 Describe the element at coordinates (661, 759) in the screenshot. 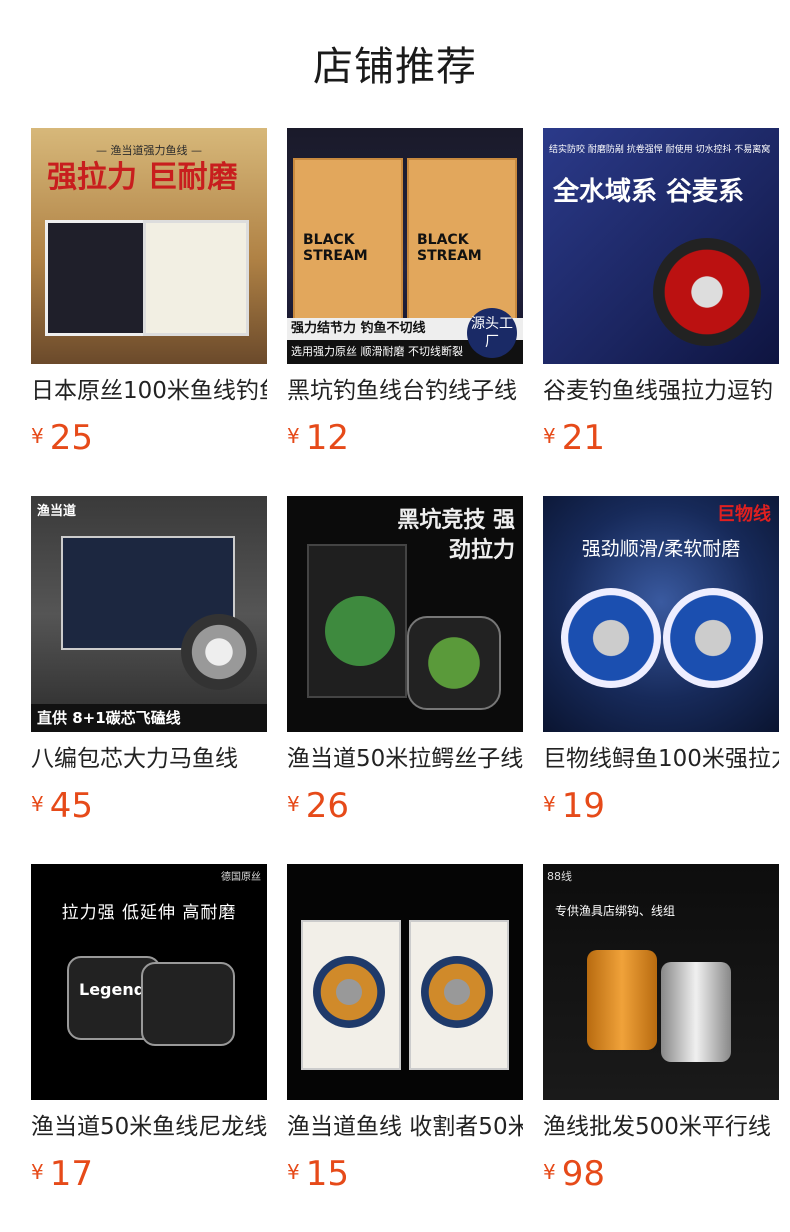

I see `product-title: 巨物线鲟鱼100米强拉力` at that location.